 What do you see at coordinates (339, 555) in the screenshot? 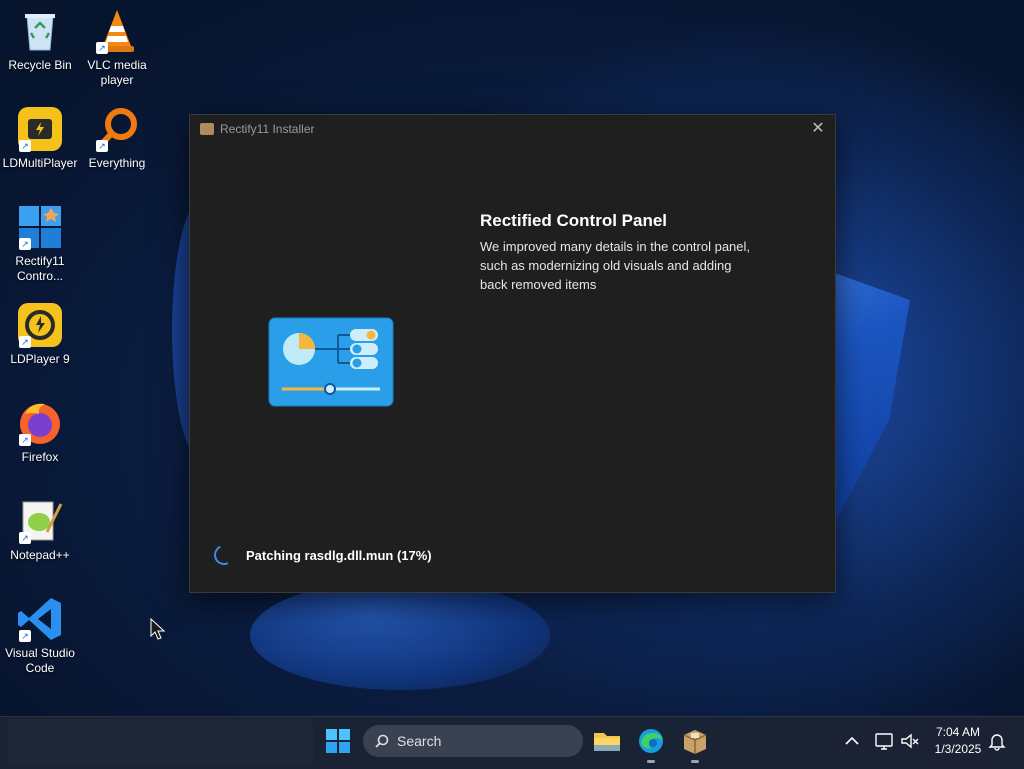
I see `progress-status-text: Patching rasdlg.dll.mun (17%)` at bounding box center [339, 555].